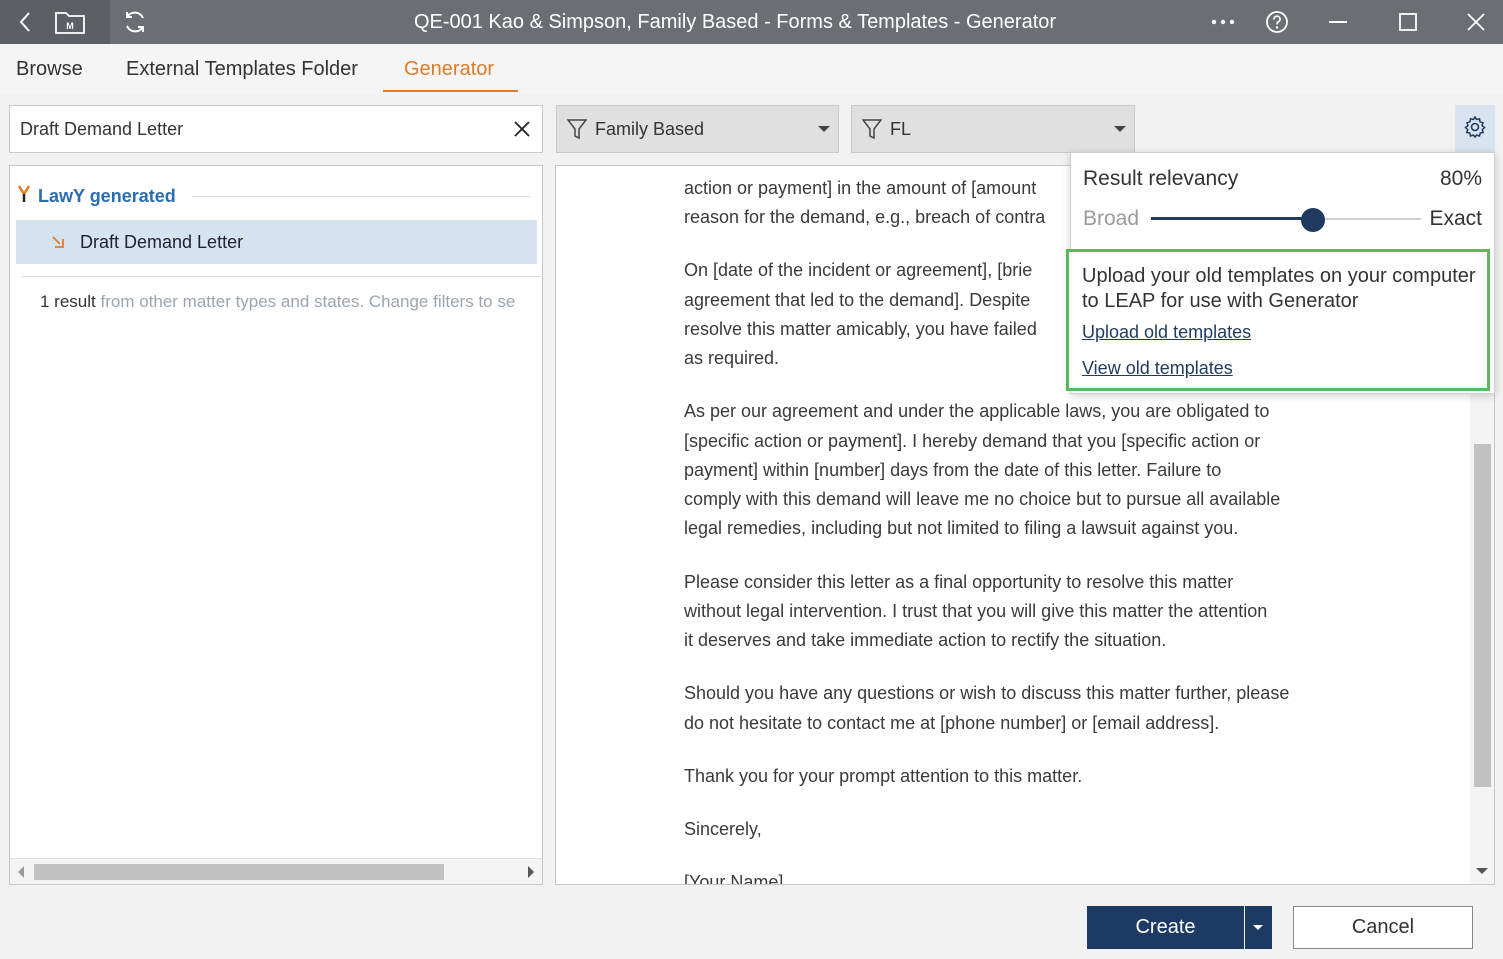 The image size is (1503, 959). What do you see at coordinates (1223, 22) in the screenshot?
I see `more-options-icon` at bounding box center [1223, 22].